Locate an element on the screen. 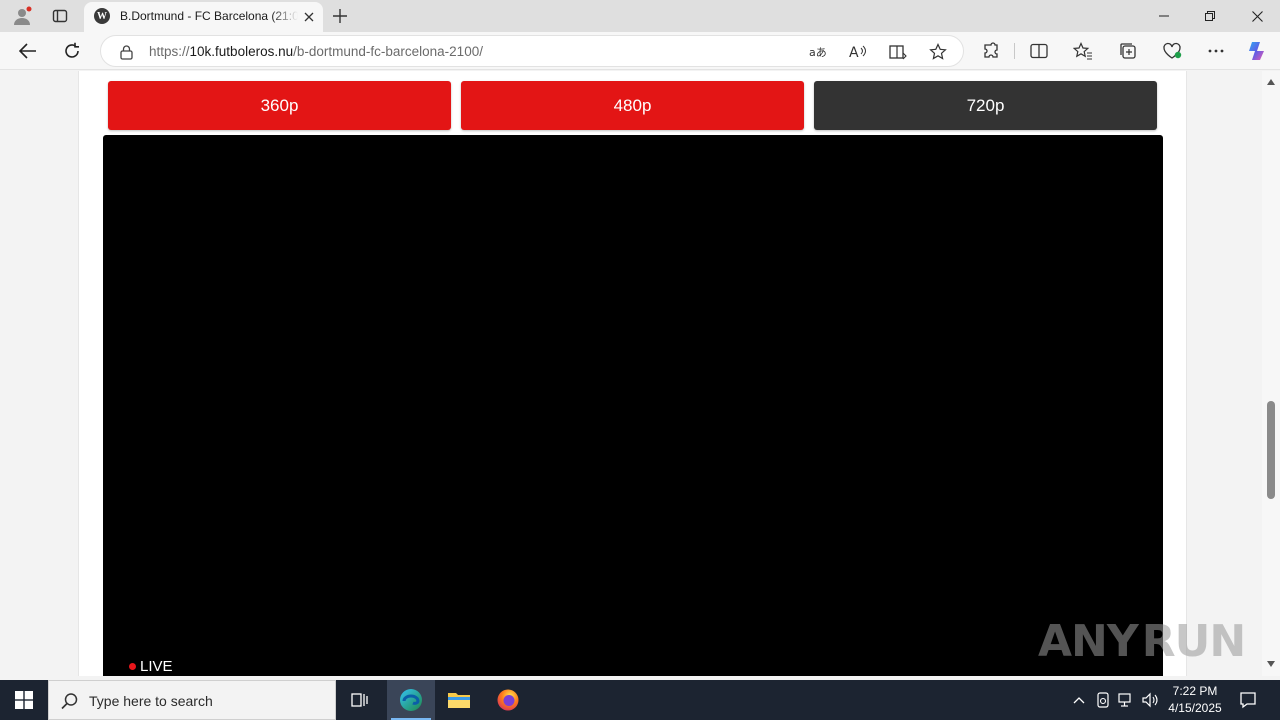  immersive-reader-icon is located at coordinates (898, 52).